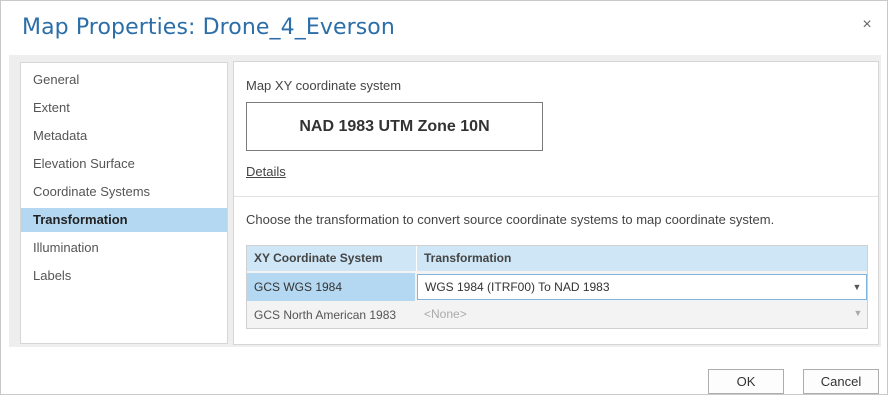  What do you see at coordinates (124, 276) in the screenshot?
I see `sidebar-item-labels: Labels` at bounding box center [124, 276].